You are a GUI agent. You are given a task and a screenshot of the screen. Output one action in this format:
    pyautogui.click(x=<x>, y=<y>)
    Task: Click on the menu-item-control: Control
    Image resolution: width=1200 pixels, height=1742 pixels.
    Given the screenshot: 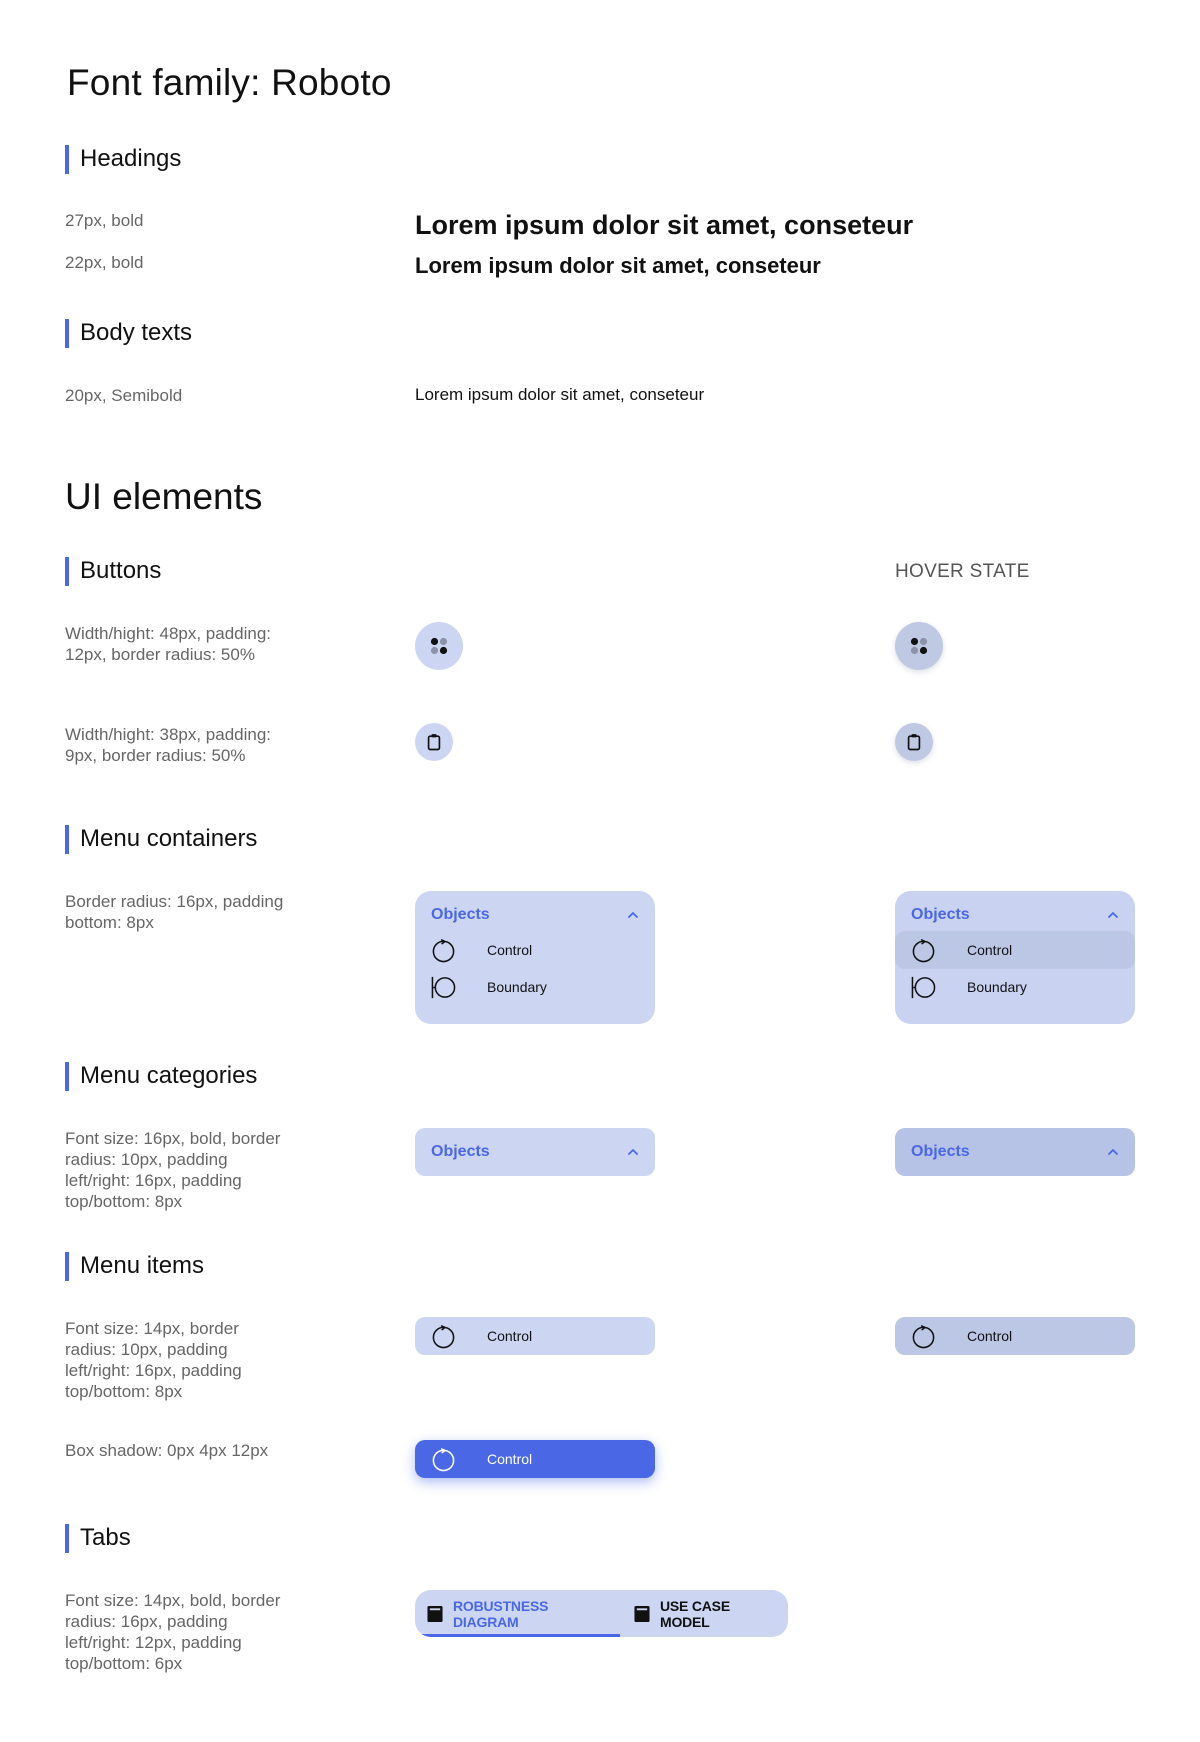 What is the action you would take?
    pyautogui.click(x=535, y=950)
    